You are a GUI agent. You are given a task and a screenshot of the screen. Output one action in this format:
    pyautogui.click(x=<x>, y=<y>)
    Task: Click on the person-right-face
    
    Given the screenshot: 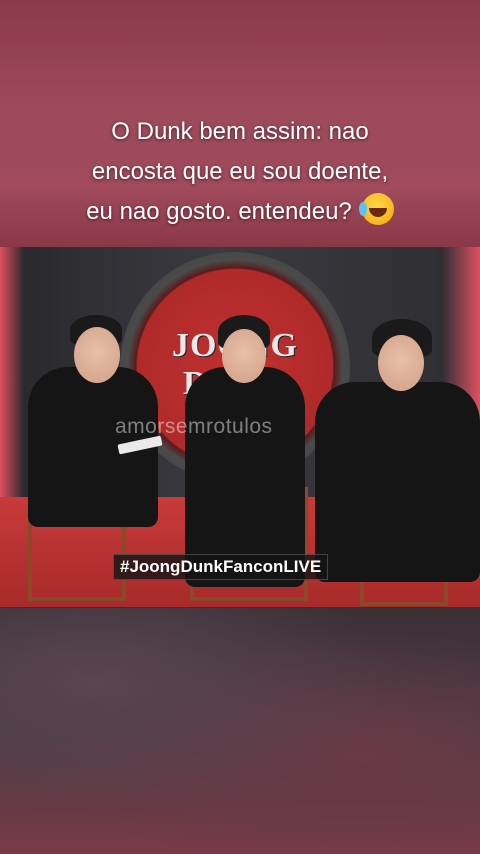 What is the action you would take?
    pyautogui.click(x=401, y=363)
    